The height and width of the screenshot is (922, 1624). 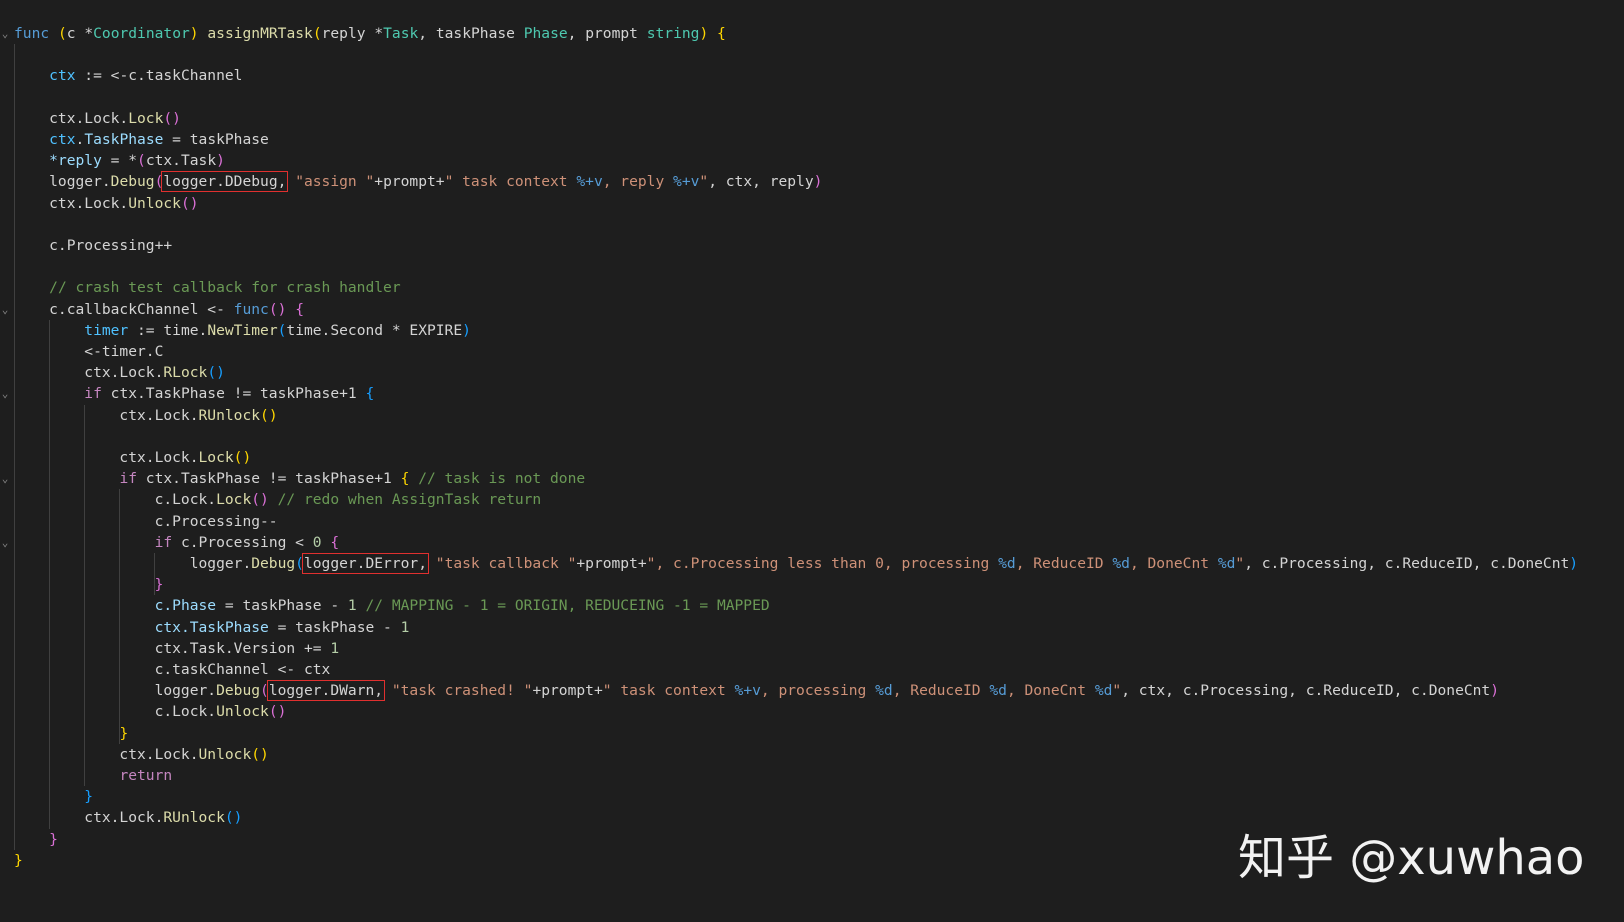 What do you see at coordinates (124, 139) in the screenshot?
I see `code-token: TaskPhase` at bounding box center [124, 139].